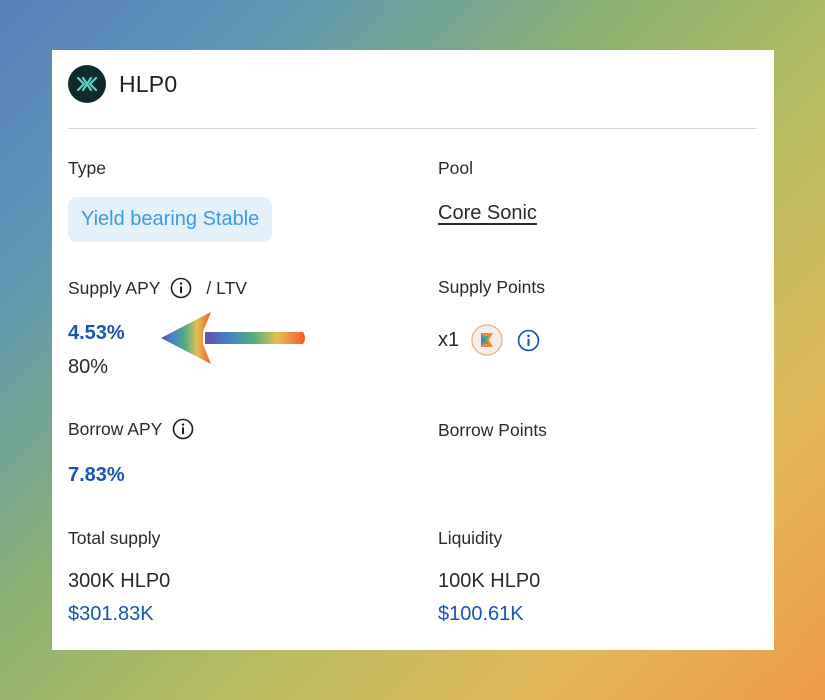  What do you see at coordinates (412, 128) in the screenshot?
I see `header-divider` at bounding box center [412, 128].